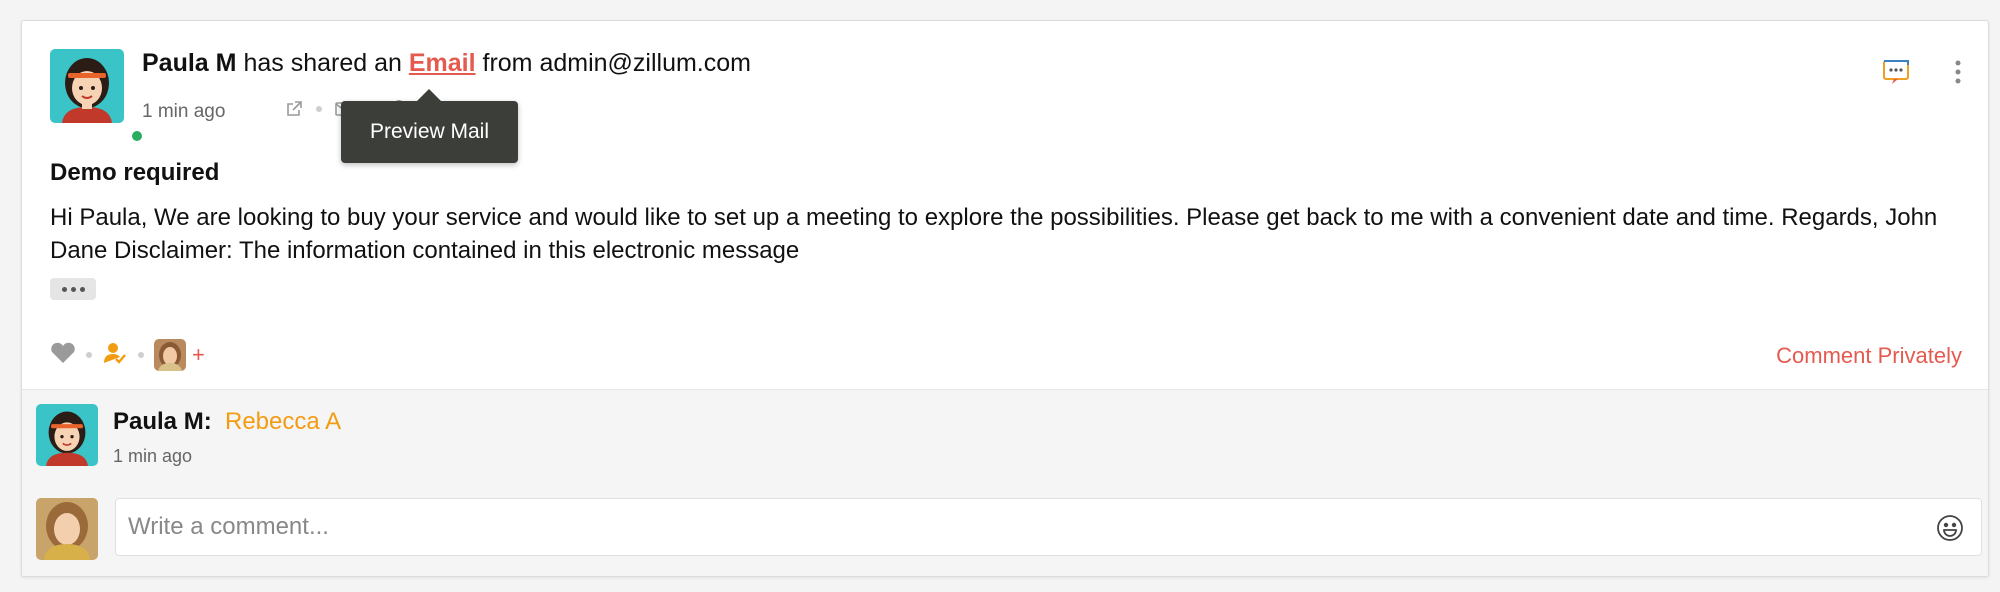  Describe the element at coordinates (294, 109) in the screenshot. I see `external-link-icon` at that location.